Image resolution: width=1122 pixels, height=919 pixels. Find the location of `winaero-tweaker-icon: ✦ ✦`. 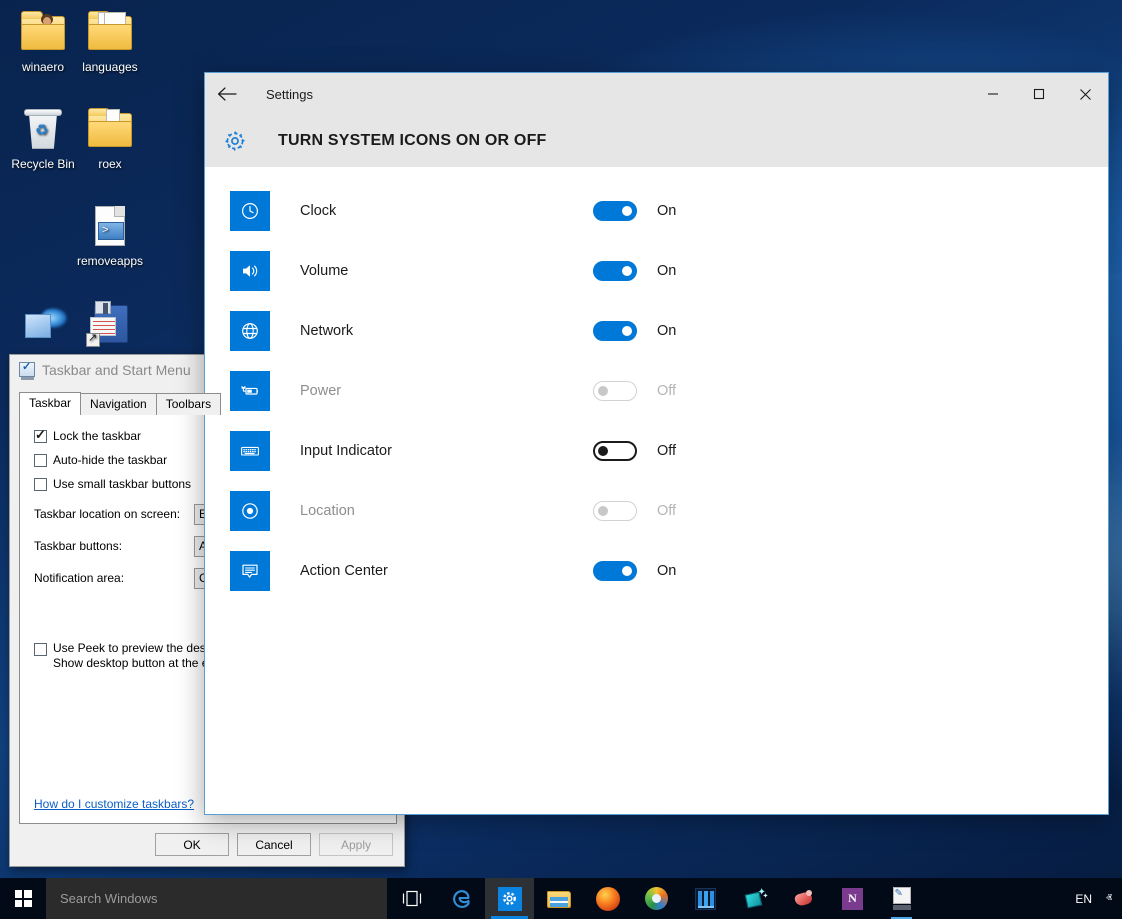

winaero-tweaker-icon: ✦ ✦ is located at coordinates (754, 898).